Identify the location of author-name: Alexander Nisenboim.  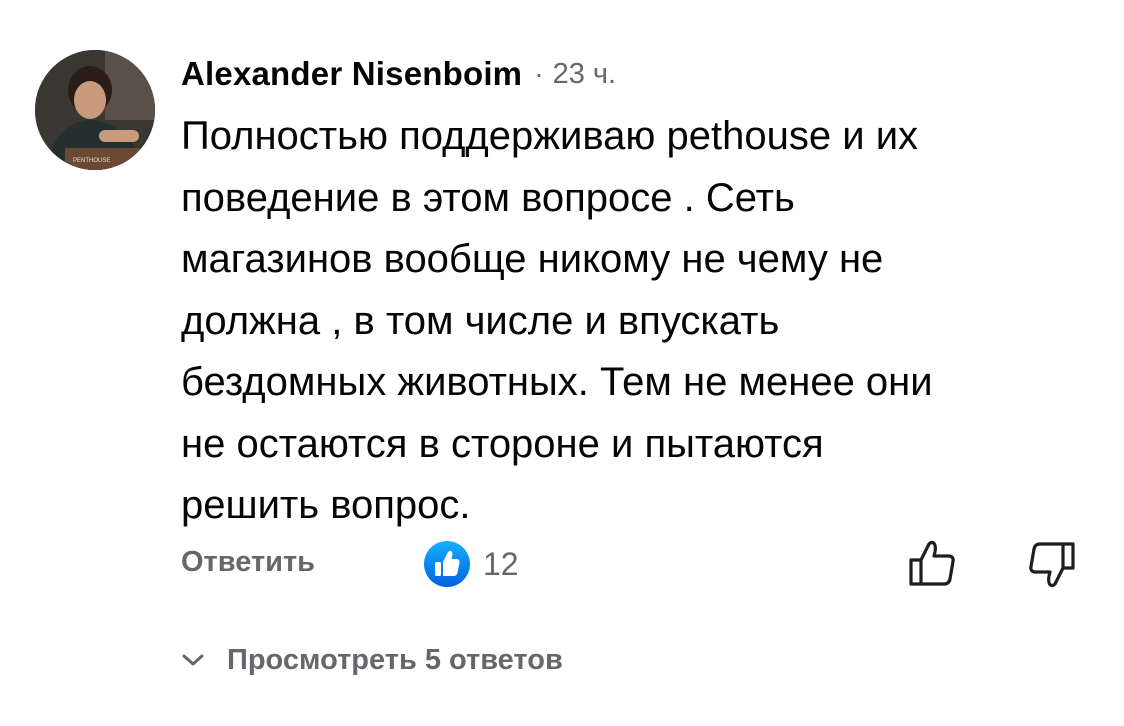
(351, 74).